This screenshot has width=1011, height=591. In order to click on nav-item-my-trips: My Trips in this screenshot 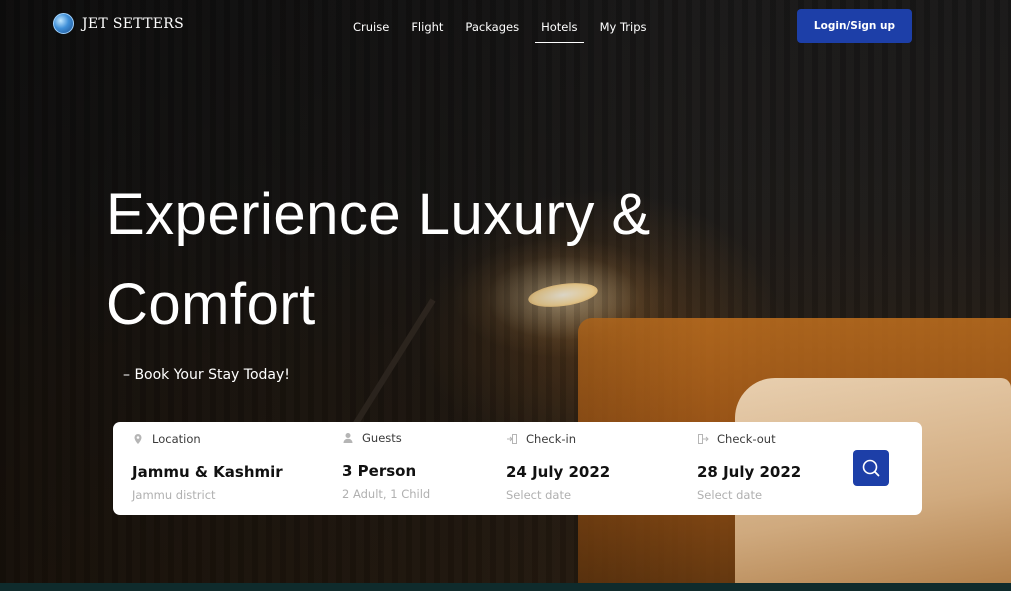, I will do `click(623, 31)`.